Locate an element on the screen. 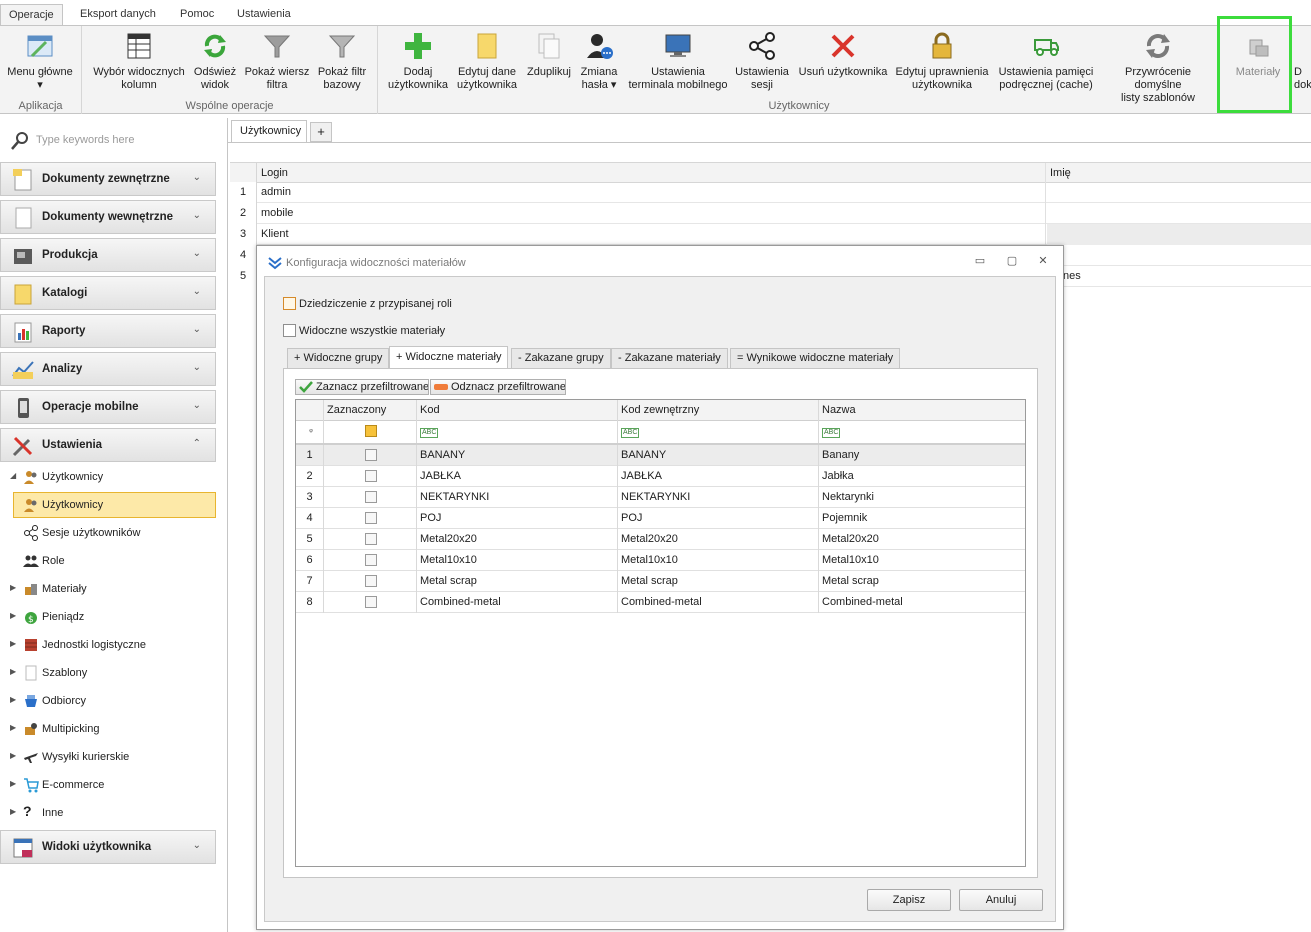 The width and height of the screenshot is (1311, 932). table-row: 6 Metal10x10 Metal10x10 Metal10x10 is located at coordinates (660, 560).